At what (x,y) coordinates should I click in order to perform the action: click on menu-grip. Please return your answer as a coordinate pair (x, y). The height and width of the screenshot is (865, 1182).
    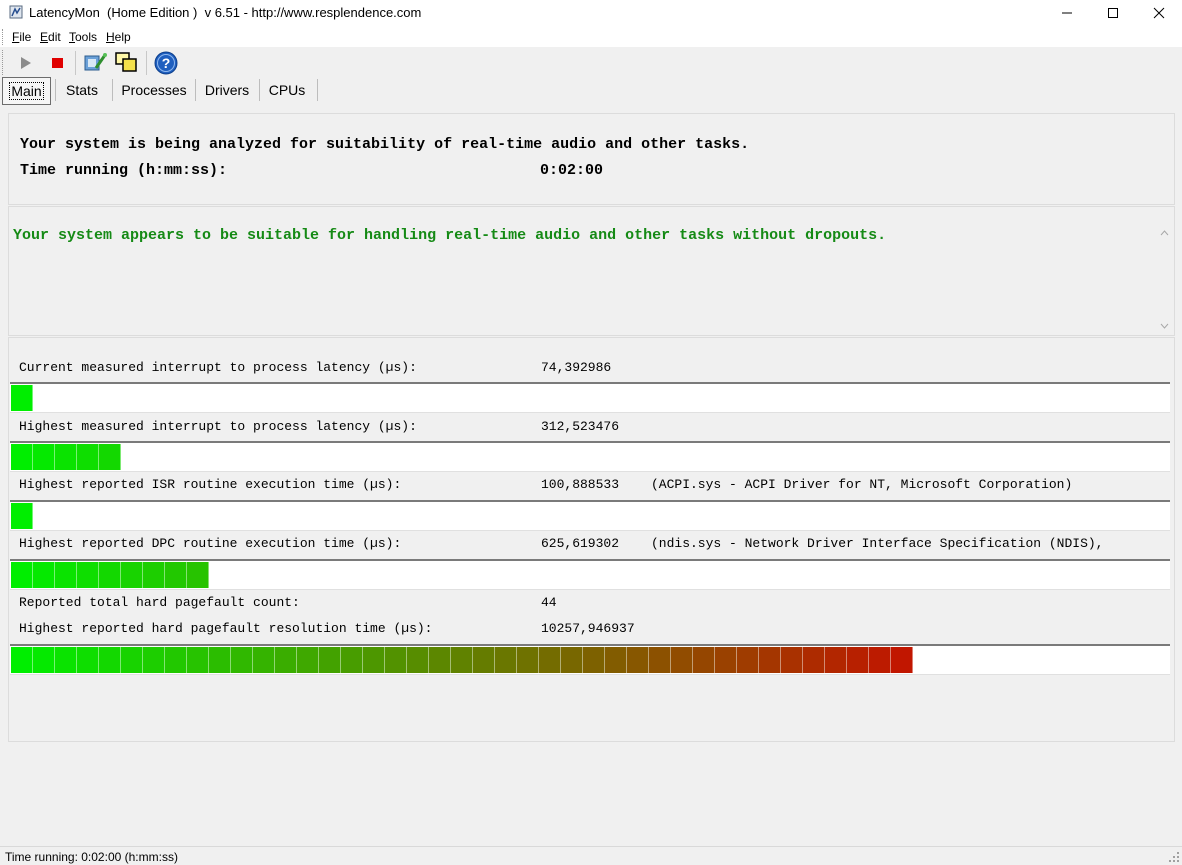
    Looking at the image, I should click on (4, 37).